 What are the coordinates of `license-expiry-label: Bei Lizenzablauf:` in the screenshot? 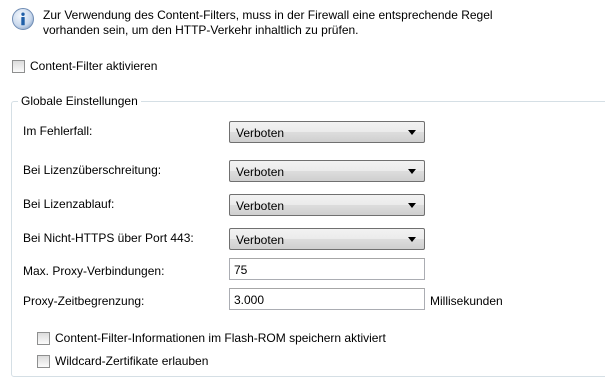 It's located at (69, 204).